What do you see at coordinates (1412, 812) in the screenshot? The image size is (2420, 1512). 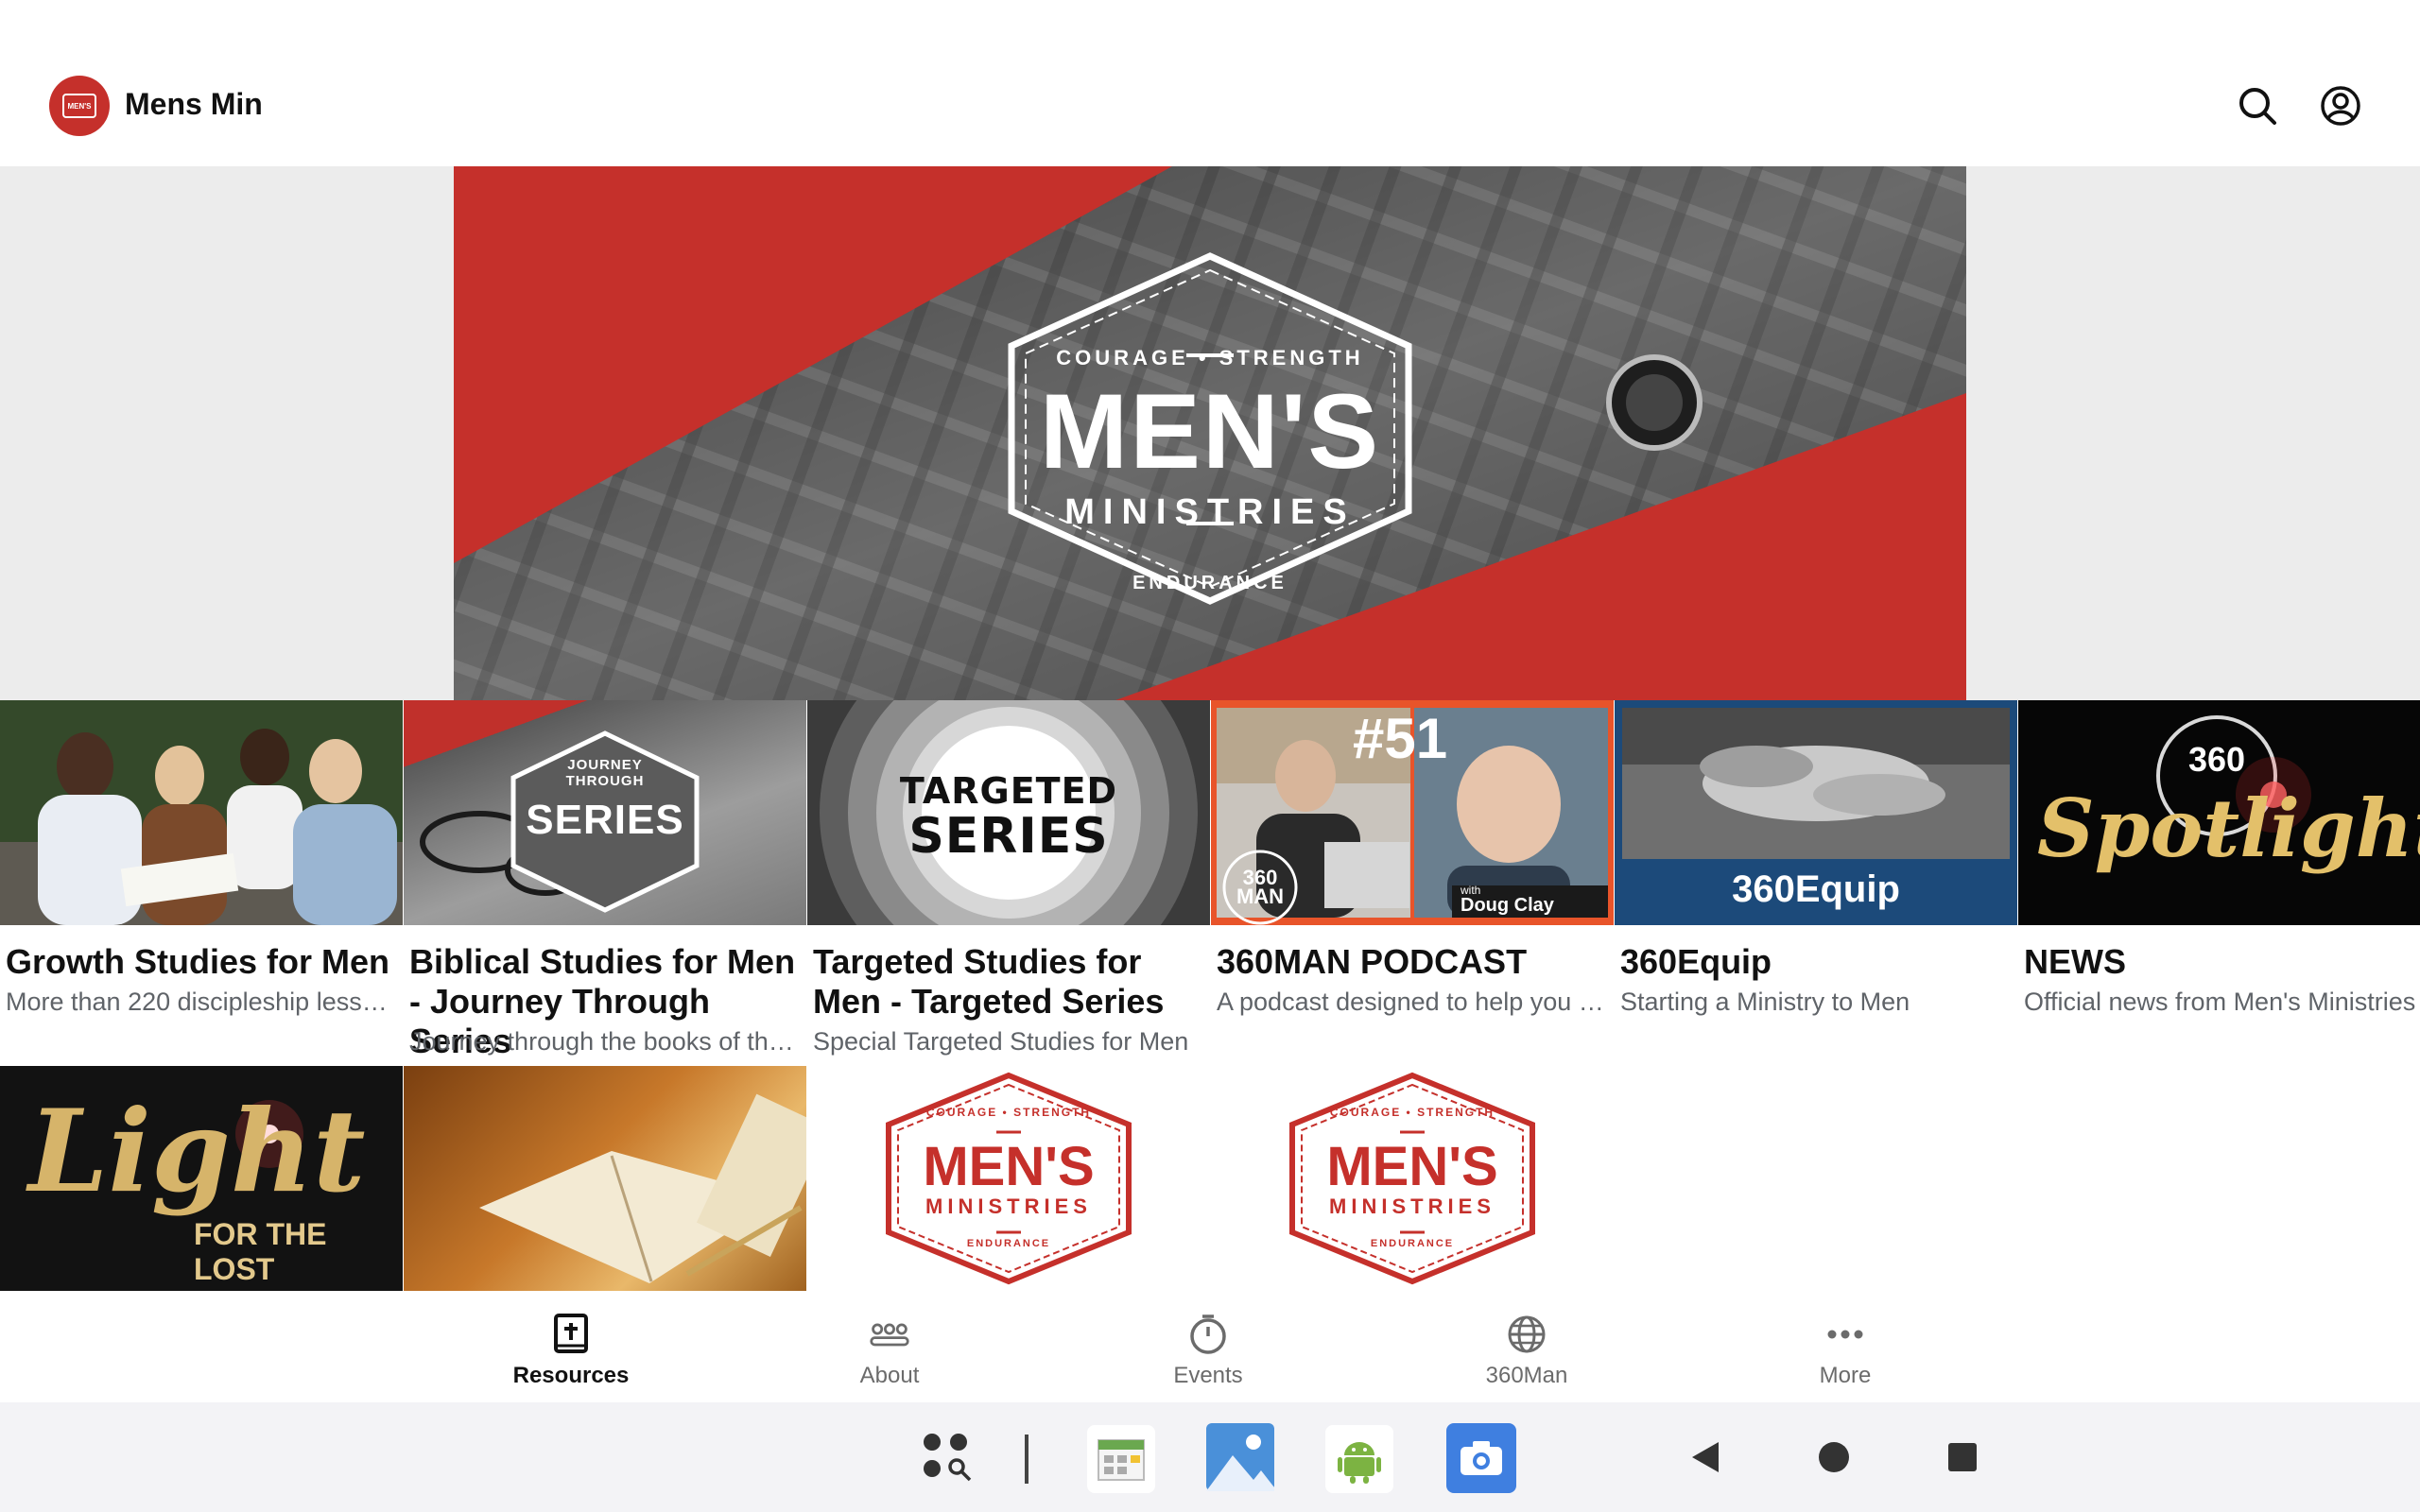 I see `thumbnail-podcast: #51 with Doug Clay 360 MAN` at bounding box center [1412, 812].